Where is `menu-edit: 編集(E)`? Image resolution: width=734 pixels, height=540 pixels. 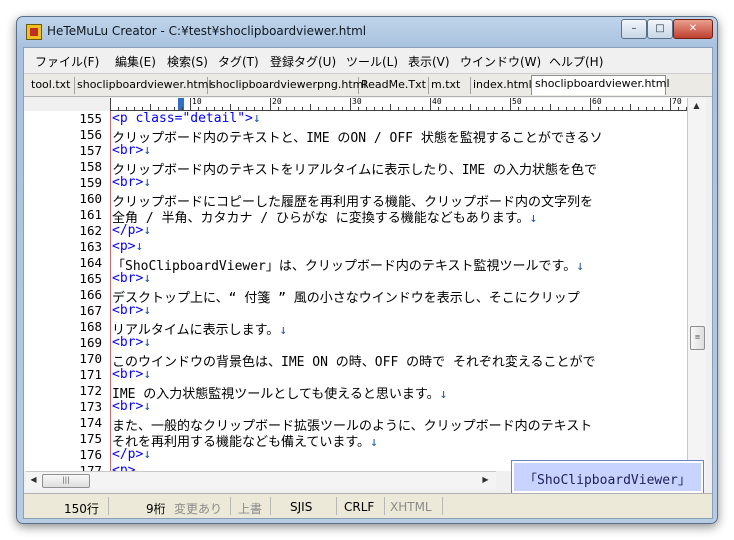 menu-edit: 編集(E) is located at coordinates (135, 61).